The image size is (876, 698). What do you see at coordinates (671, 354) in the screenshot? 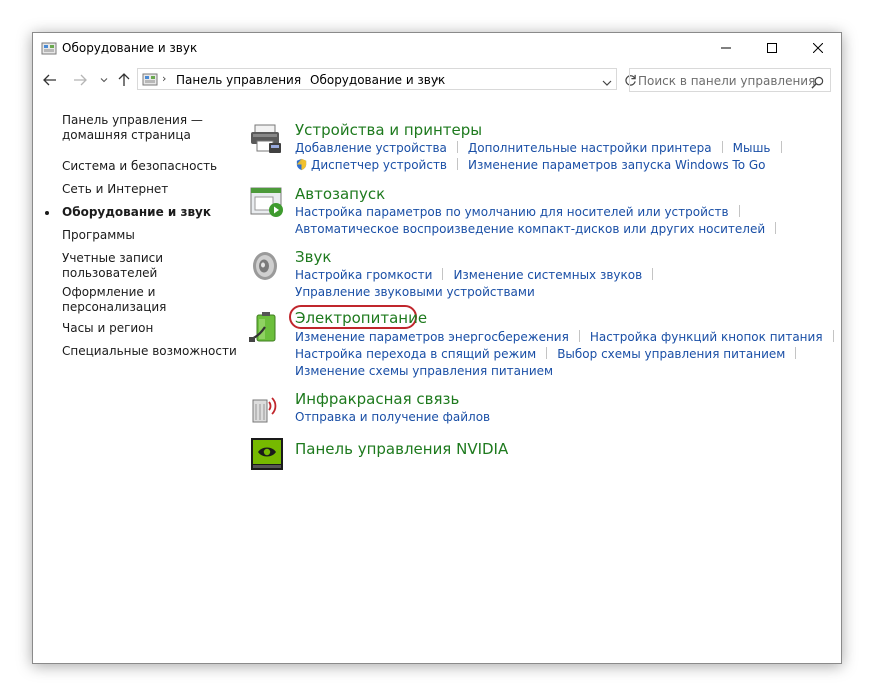
I see `link-choose-plan: Выбор схемы управления питанием` at bounding box center [671, 354].